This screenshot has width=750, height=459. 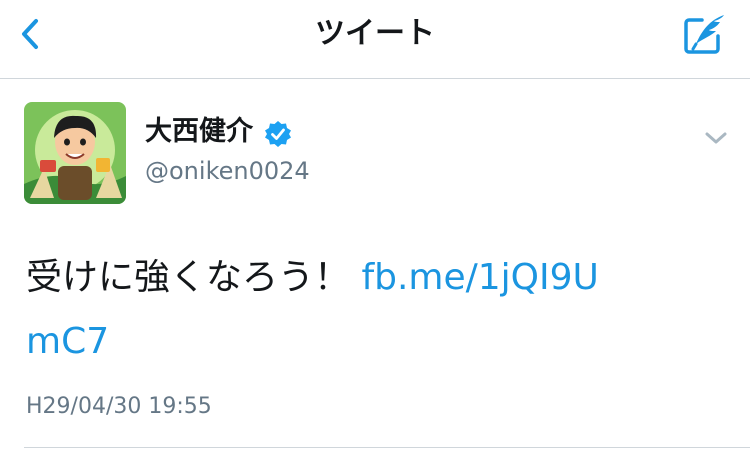 What do you see at coordinates (119, 406) in the screenshot?
I see `tweet-timestamp: H29/04/30 19:55` at bounding box center [119, 406].